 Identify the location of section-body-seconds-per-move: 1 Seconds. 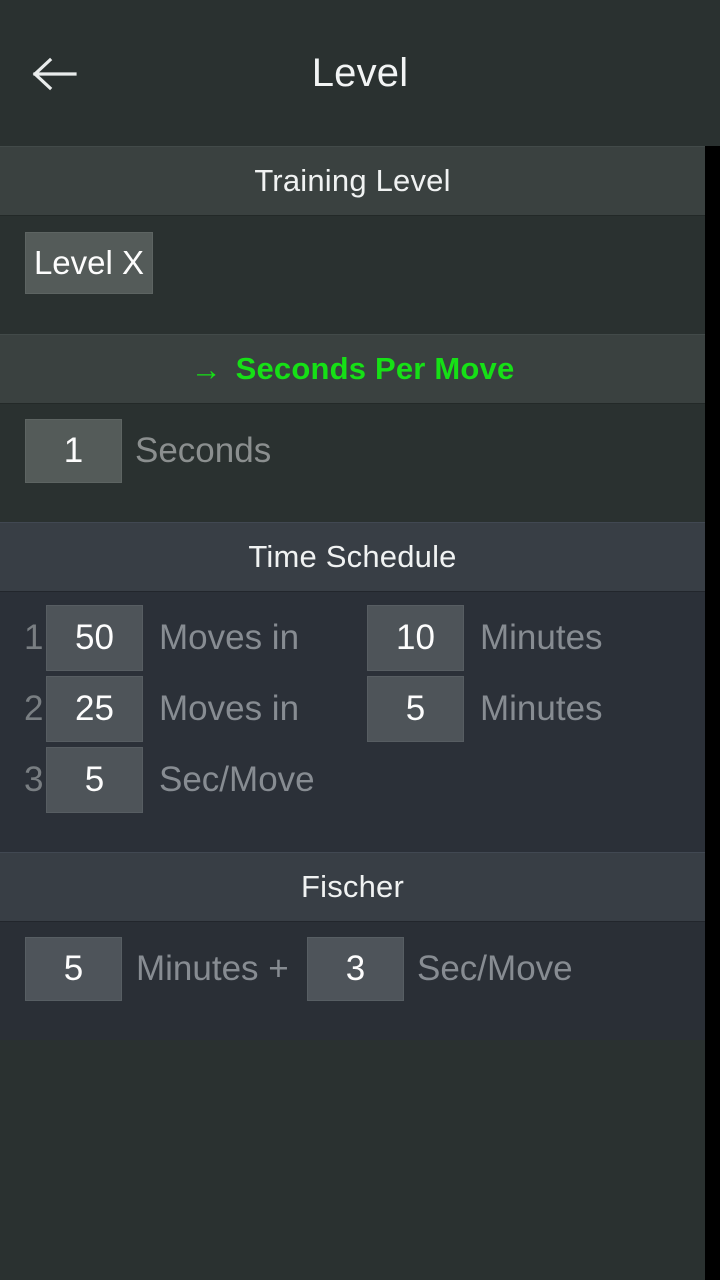
(352, 463).